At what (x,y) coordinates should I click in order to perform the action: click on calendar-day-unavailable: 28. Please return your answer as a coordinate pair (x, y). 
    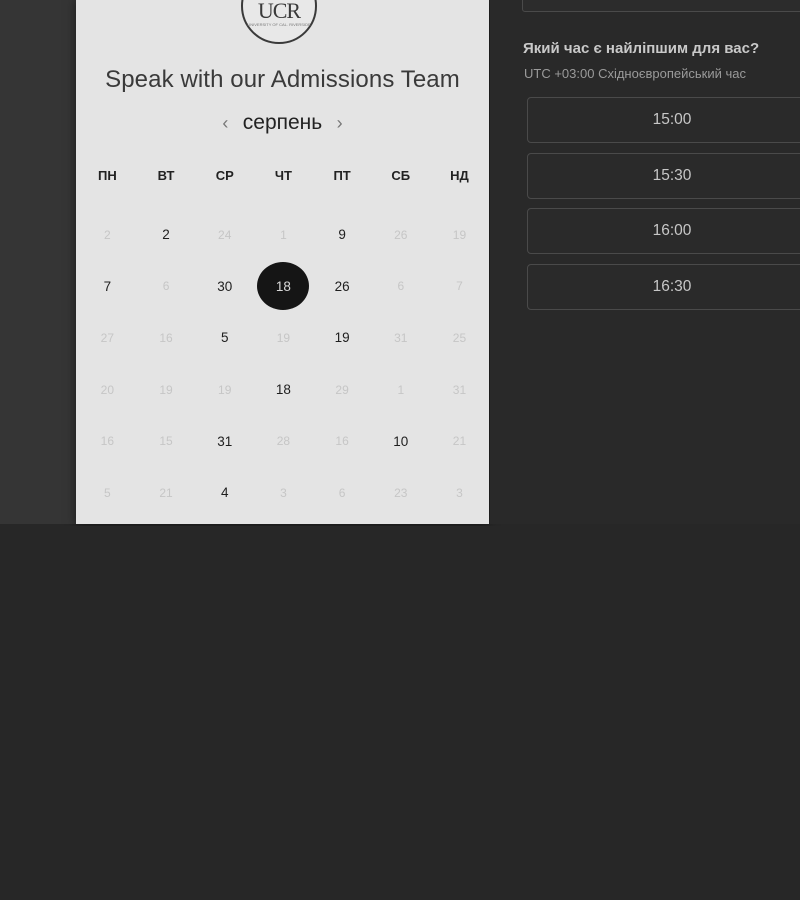
    Looking at the image, I should click on (283, 441).